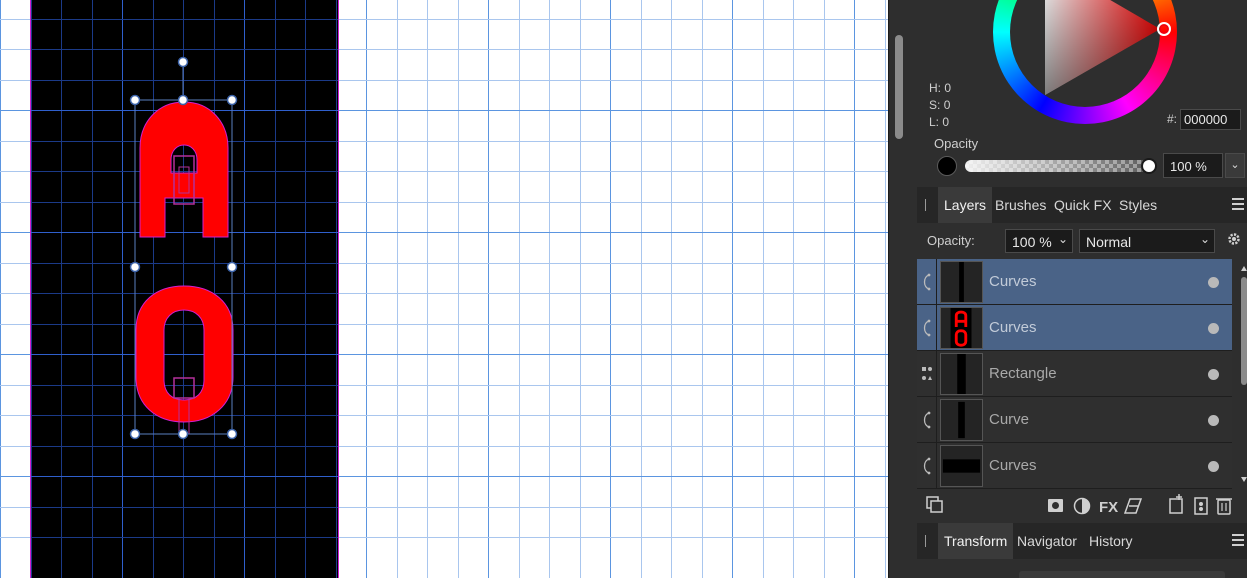 This screenshot has height=578, width=1247. I want to click on opacity-value-field: 100 %, so click(1193, 165).